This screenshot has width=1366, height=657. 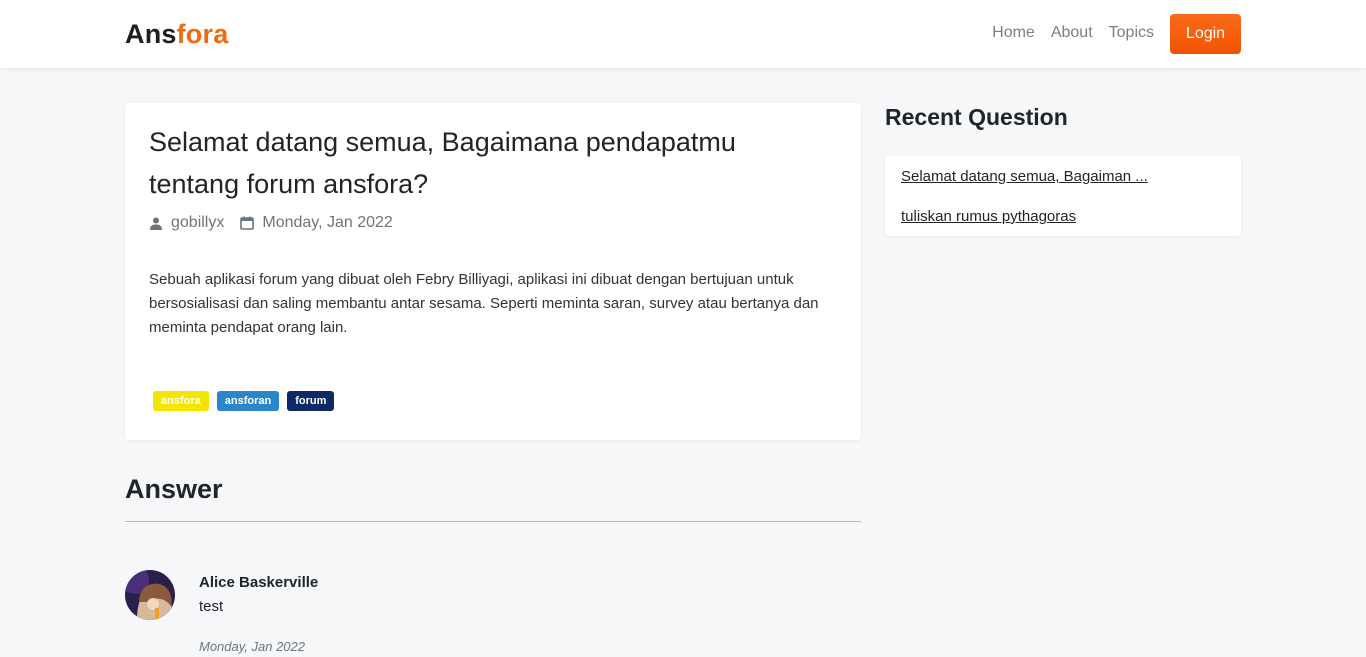 What do you see at coordinates (181, 401) in the screenshot?
I see `tag-ansfora: ansfora` at bounding box center [181, 401].